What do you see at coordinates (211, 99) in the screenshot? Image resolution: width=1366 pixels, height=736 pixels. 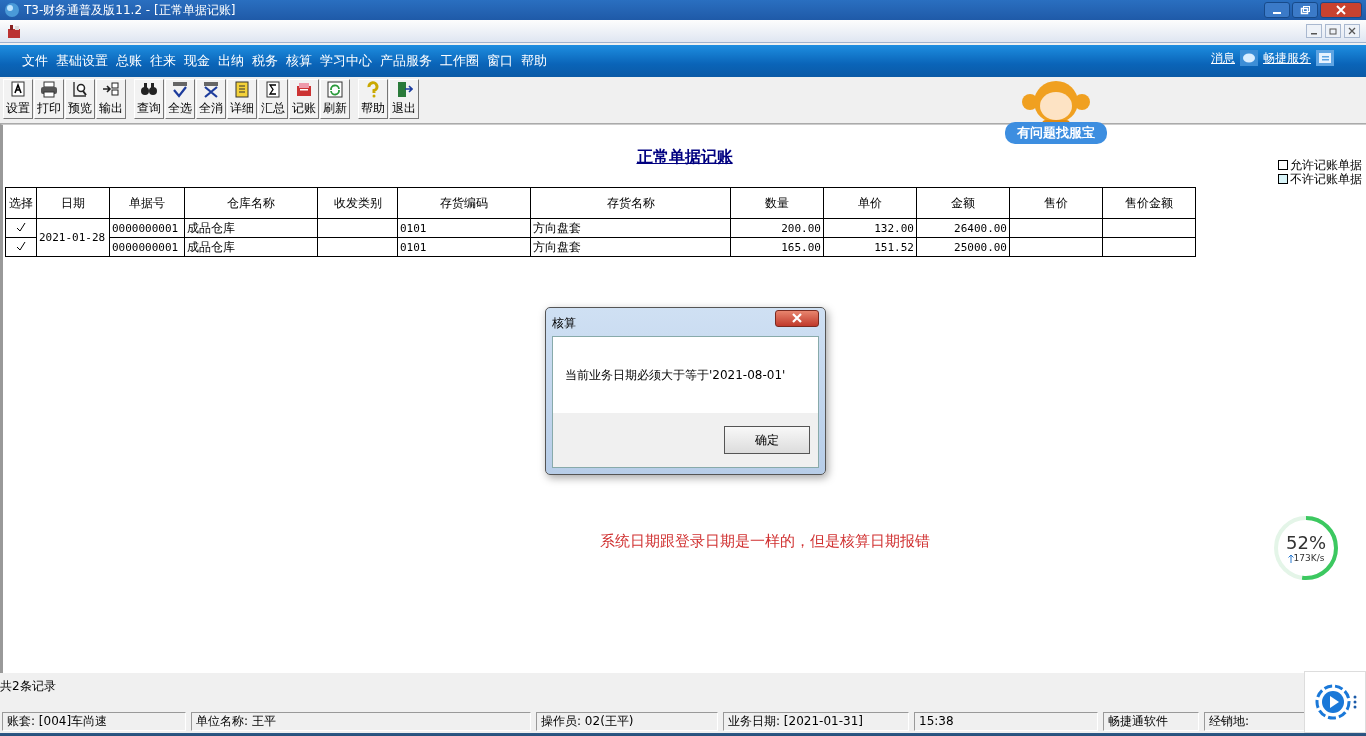 I see `toolbar-button: 全消` at bounding box center [211, 99].